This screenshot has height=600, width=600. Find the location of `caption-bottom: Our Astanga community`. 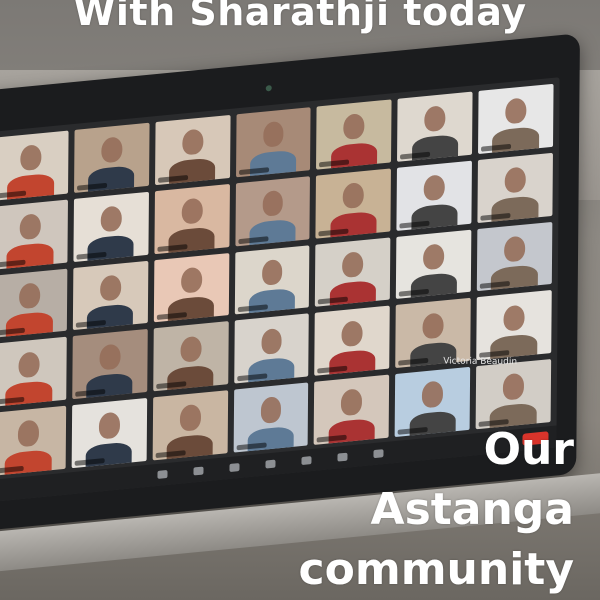

caption-bottom: Our Astanga community is located at coordinates (436, 510).